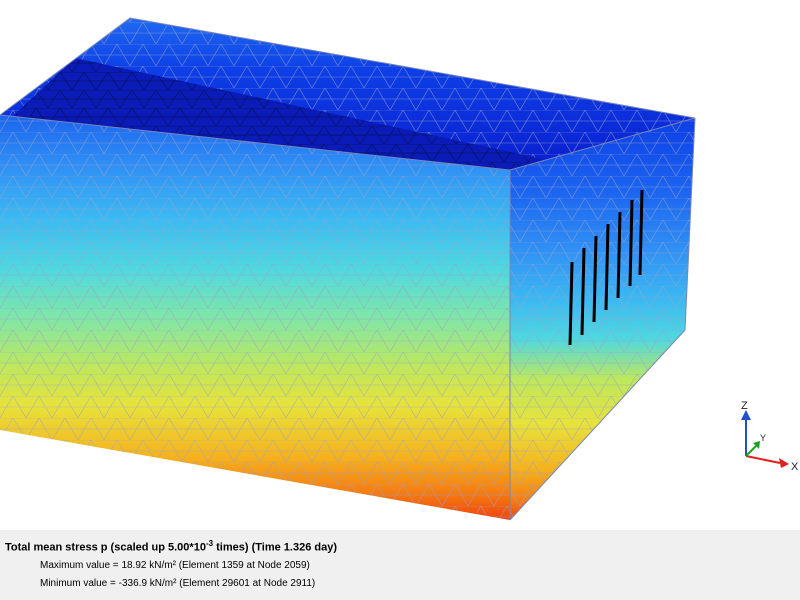  I want to click on max-value: 18.92 kN/m², so click(148, 565).